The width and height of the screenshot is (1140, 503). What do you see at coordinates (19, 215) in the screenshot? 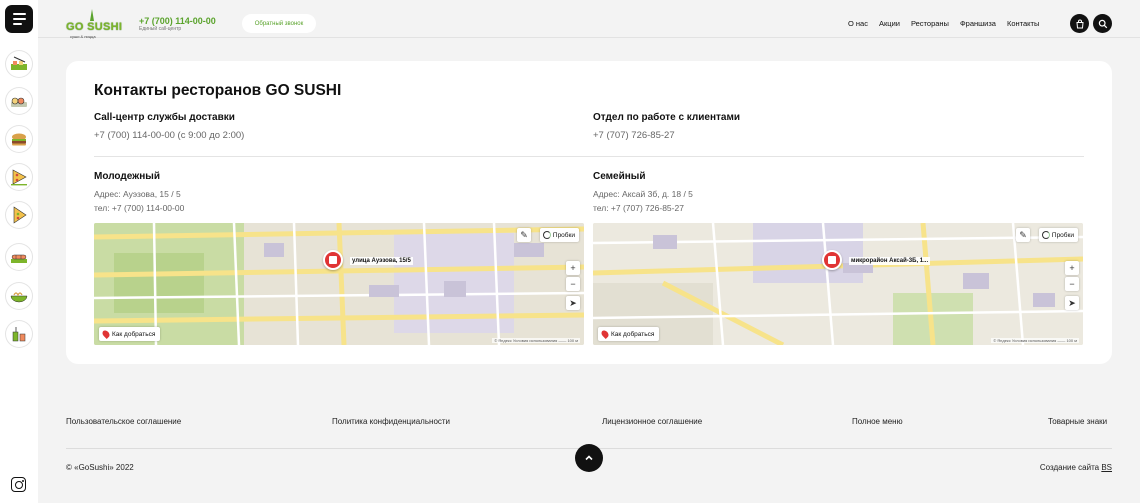
I see `pizza-slice-icon` at bounding box center [19, 215].